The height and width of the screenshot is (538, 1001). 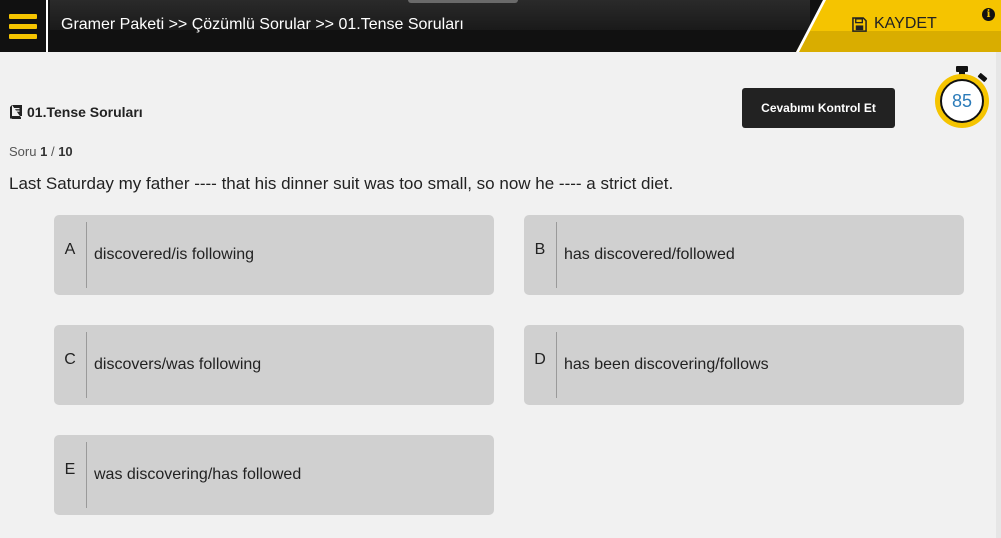 What do you see at coordinates (988, 14) in the screenshot?
I see `info-icon: i` at bounding box center [988, 14].